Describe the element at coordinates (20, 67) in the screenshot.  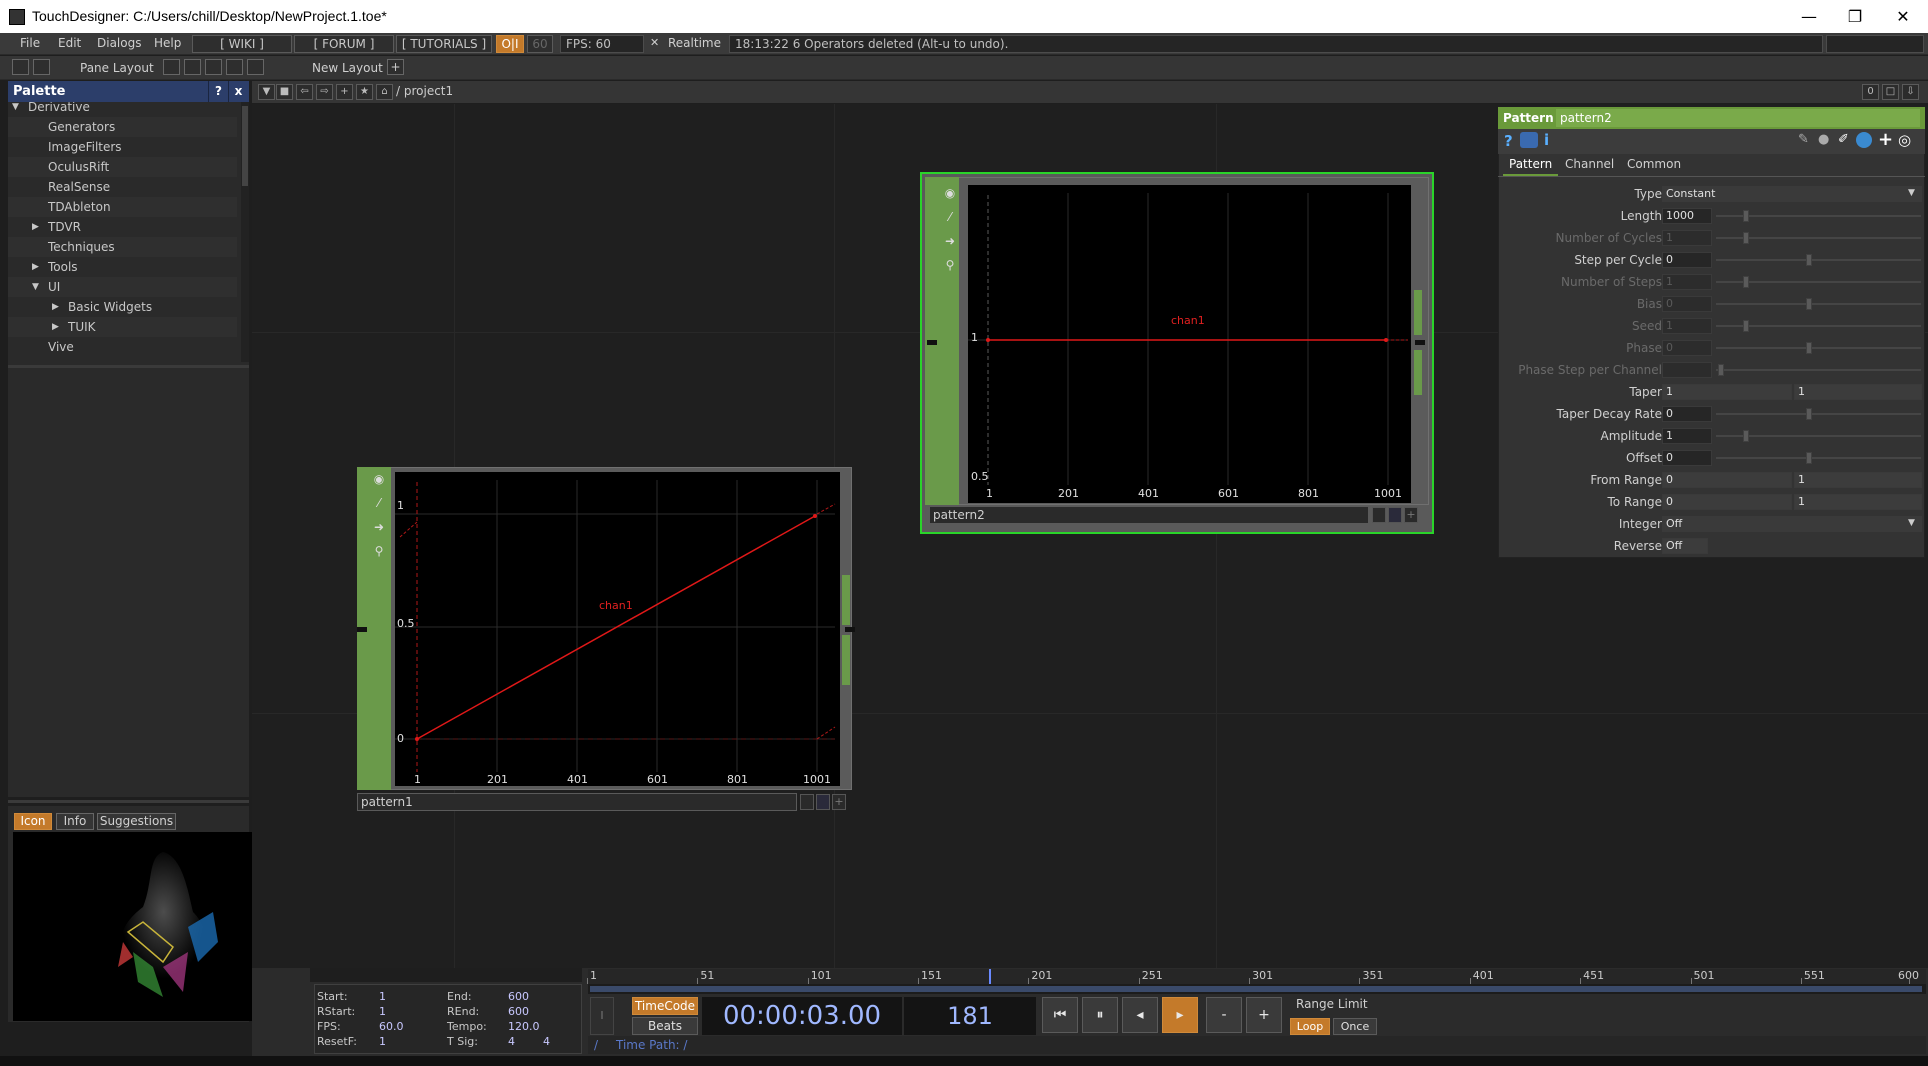
I see `image-icon` at that location.